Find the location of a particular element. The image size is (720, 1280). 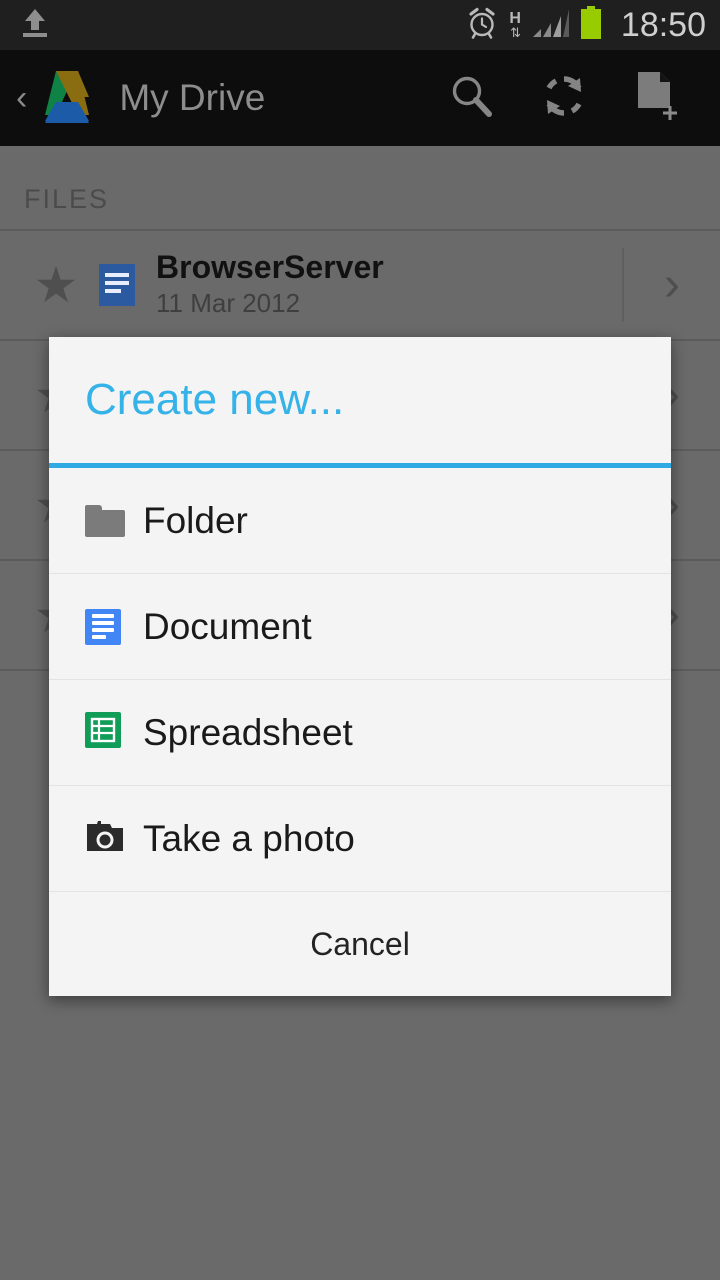

cancel-button-label: Cancel is located at coordinates (360, 944).